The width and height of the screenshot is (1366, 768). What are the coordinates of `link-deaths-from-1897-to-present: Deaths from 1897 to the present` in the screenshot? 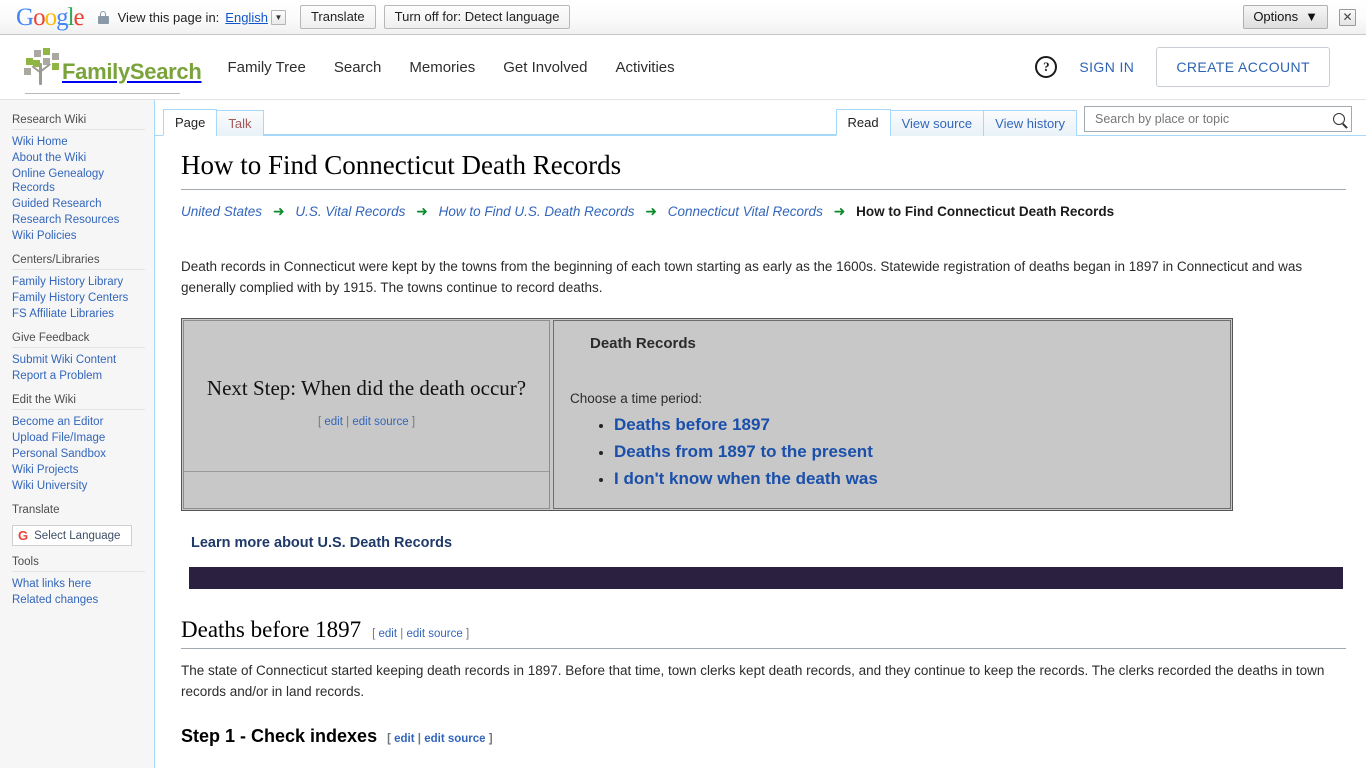 It's located at (743, 451).